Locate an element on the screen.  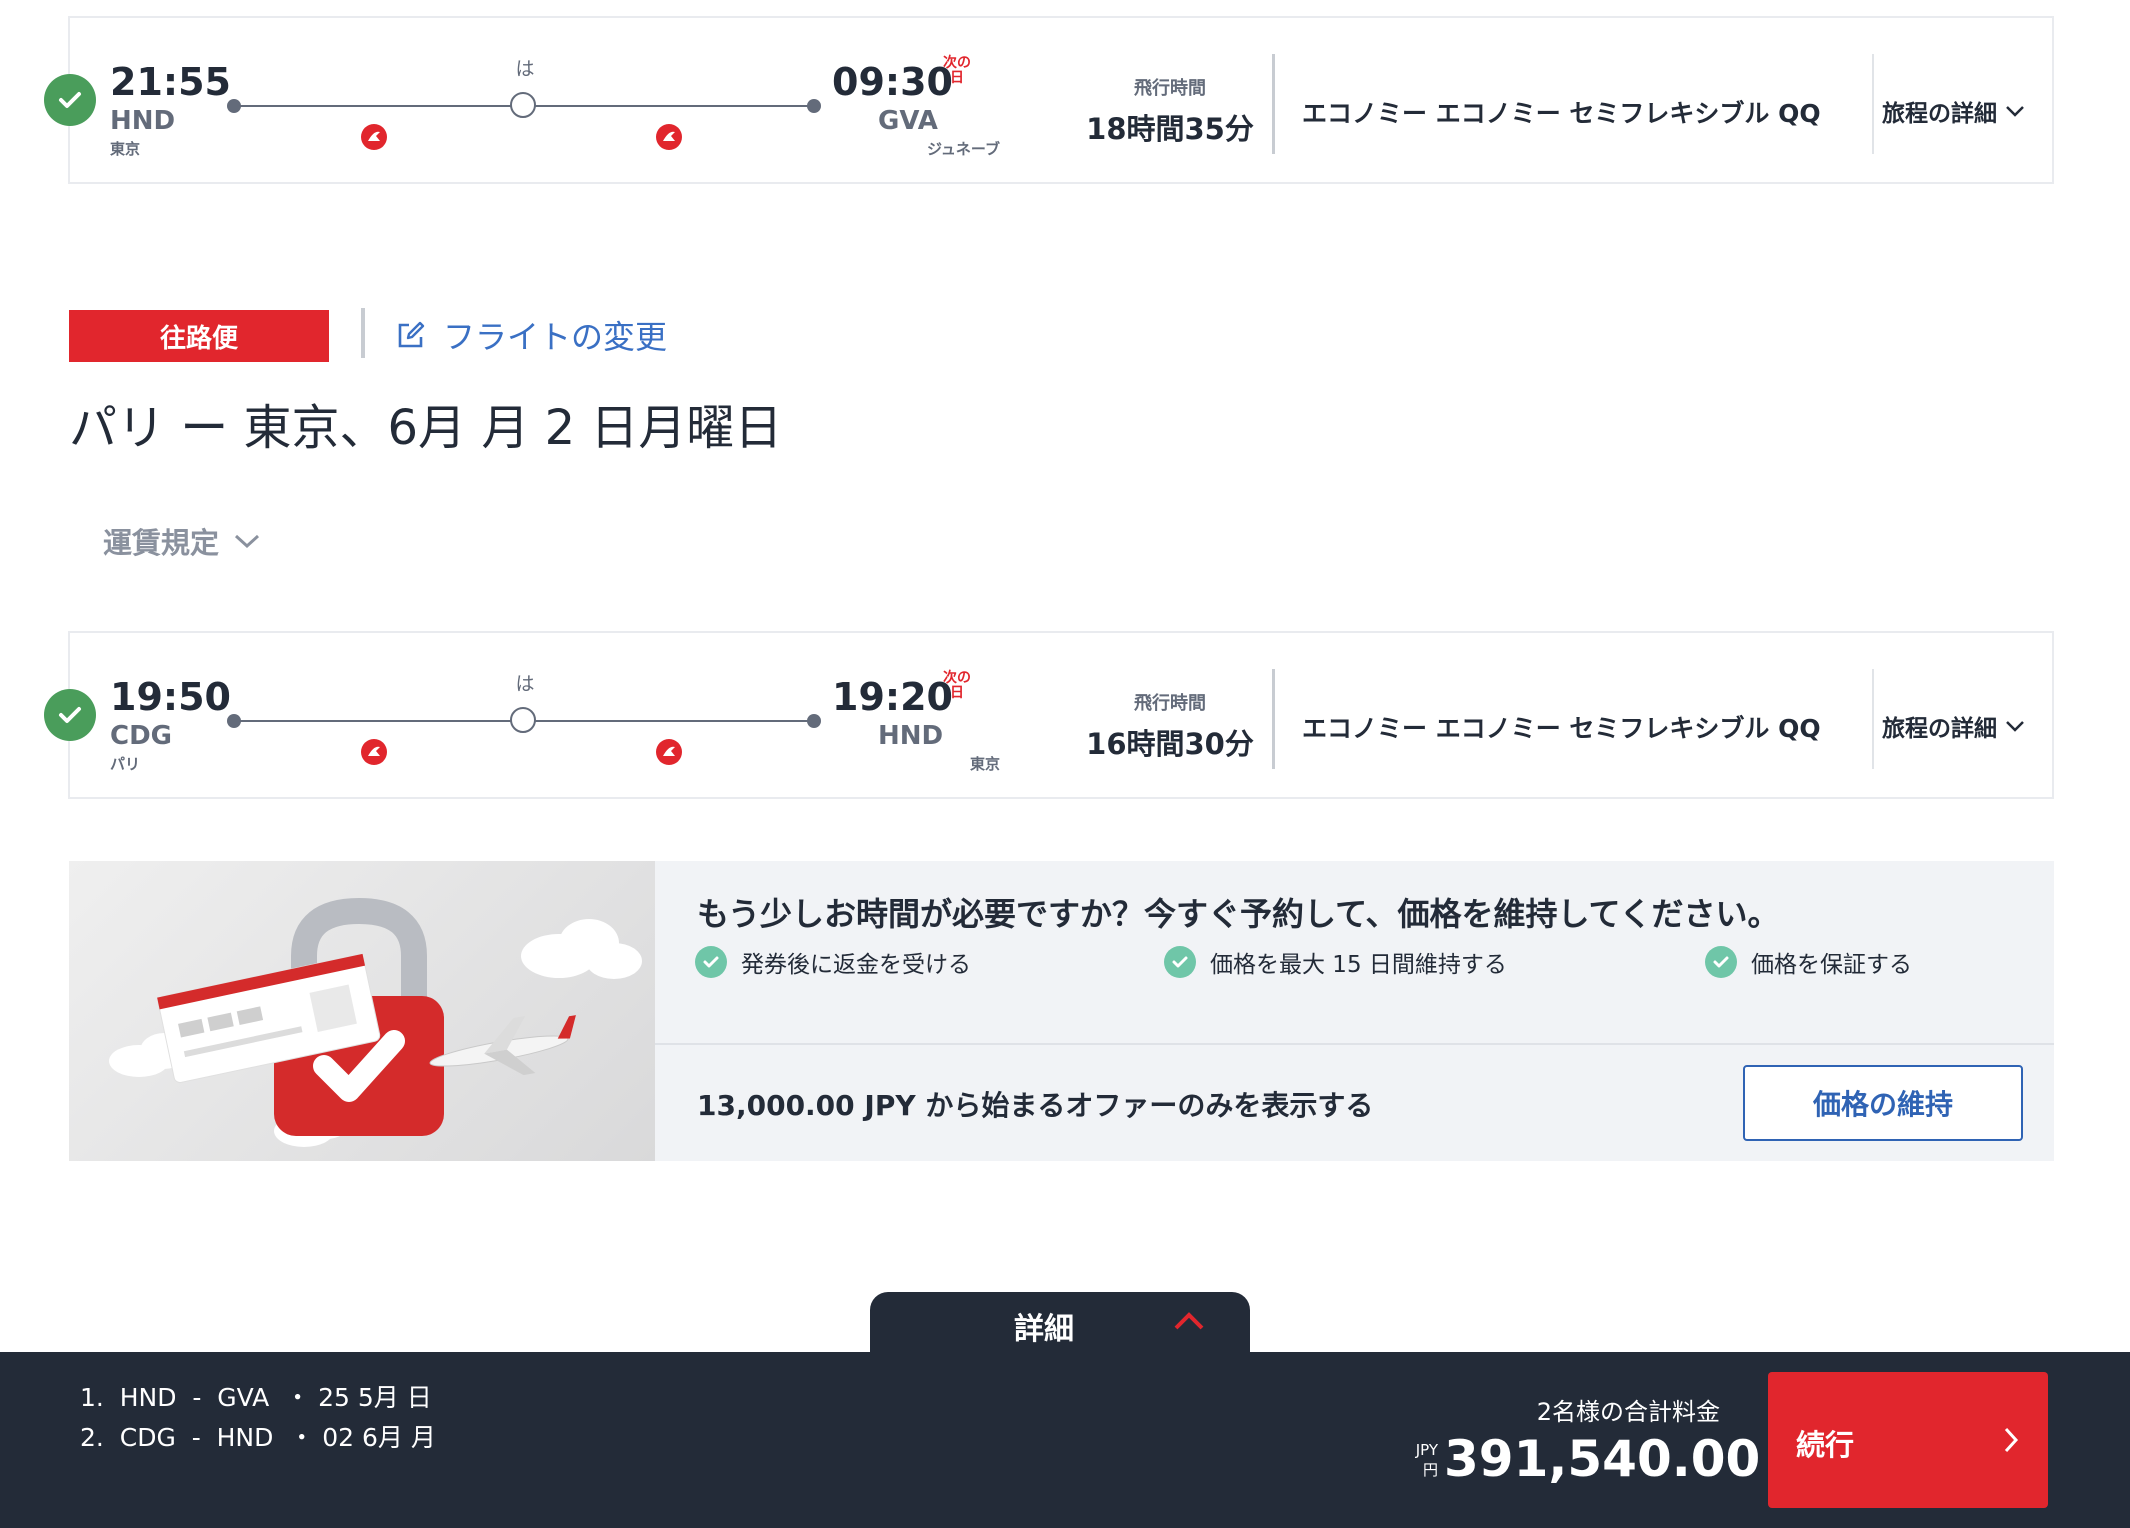
departure-city: パリ is located at coordinates (125, 764).